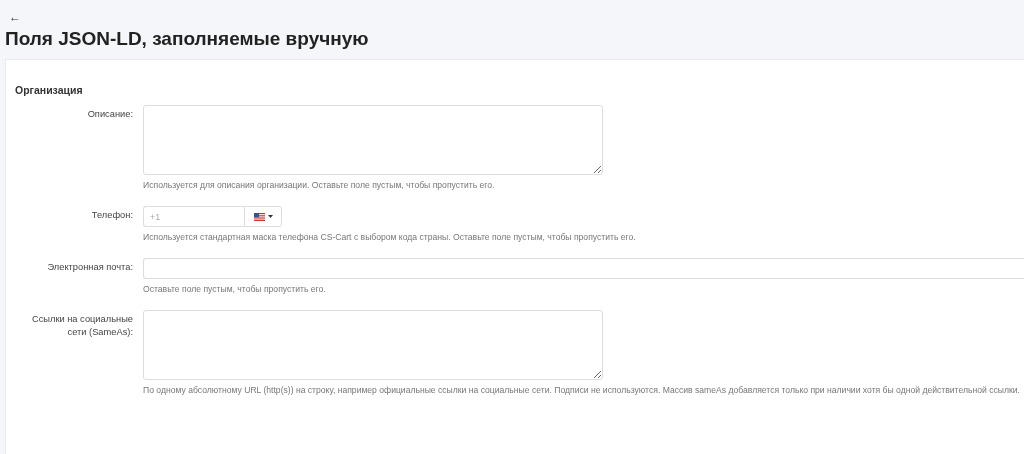 The image size is (1024, 454). Describe the element at coordinates (89, 267) in the screenshot. I see `field-label: Электронная почта:` at that location.